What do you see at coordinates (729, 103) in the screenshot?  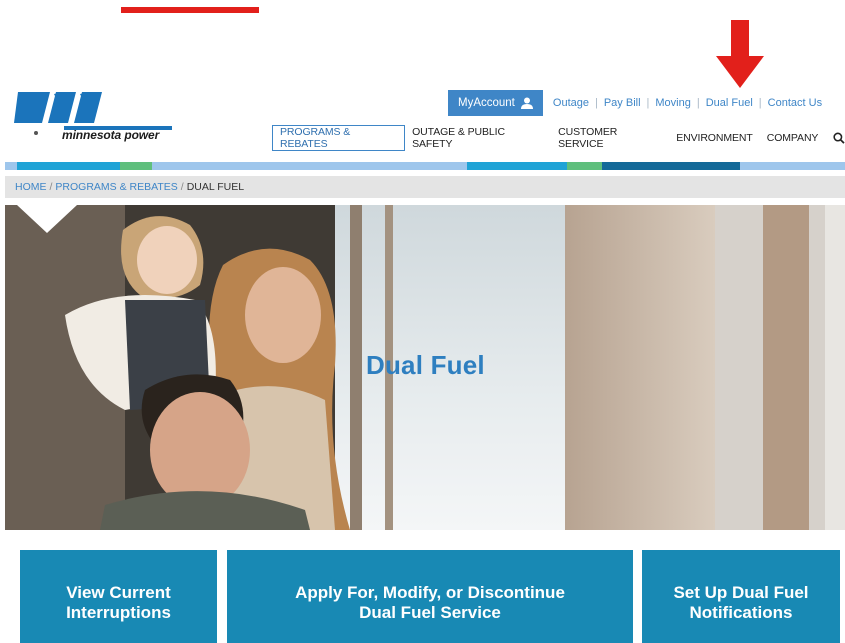 I see `utility-link-dual-fuel: Dual Fuel` at bounding box center [729, 103].